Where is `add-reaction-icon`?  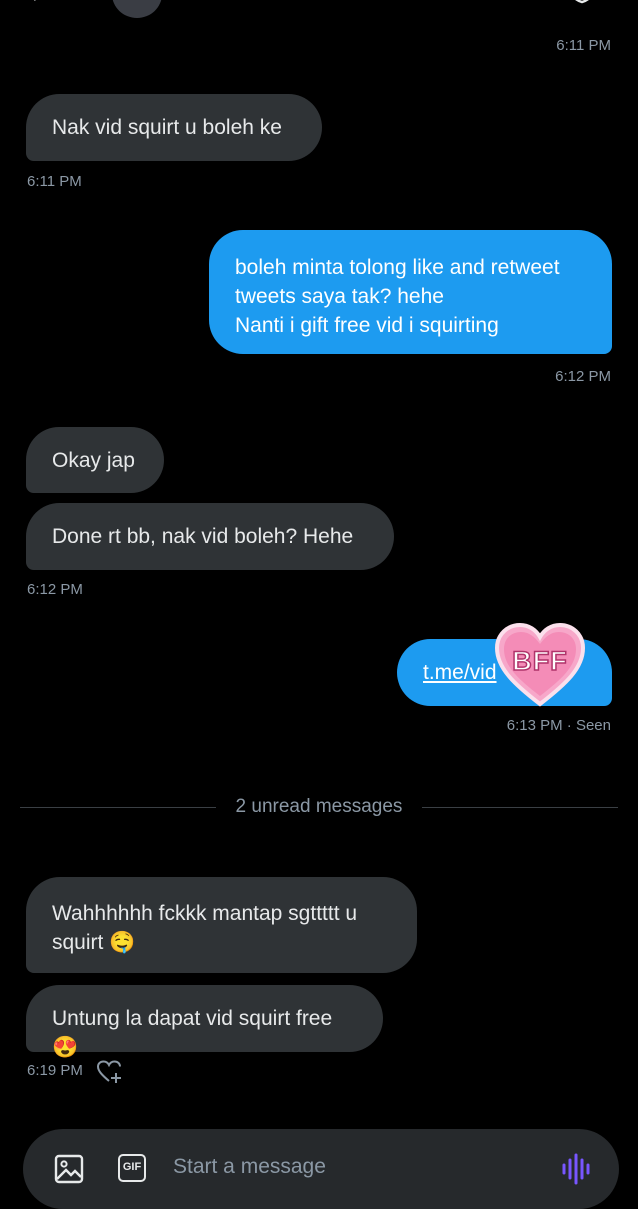
add-reaction-icon is located at coordinates (110, 1072).